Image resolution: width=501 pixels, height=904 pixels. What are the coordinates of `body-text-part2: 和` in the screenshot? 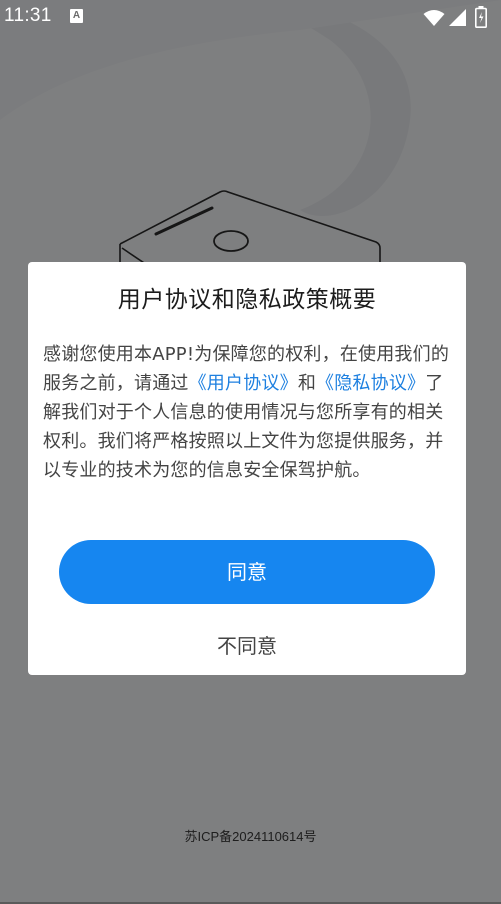 It's located at (307, 383).